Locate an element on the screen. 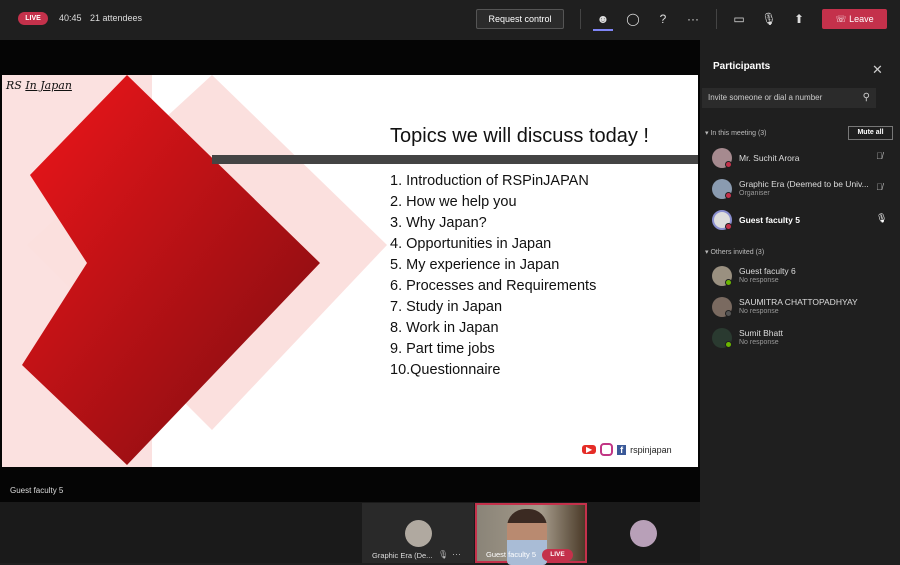 This screenshot has height=565, width=900. attendee-count: 21 attendees is located at coordinates (116, 18).